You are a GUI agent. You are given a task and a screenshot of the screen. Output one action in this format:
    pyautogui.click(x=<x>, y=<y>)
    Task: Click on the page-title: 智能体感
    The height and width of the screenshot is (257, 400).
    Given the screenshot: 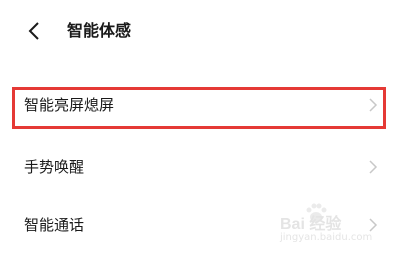 What is the action you would take?
    pyautogui.click(x=99, y=30)
    